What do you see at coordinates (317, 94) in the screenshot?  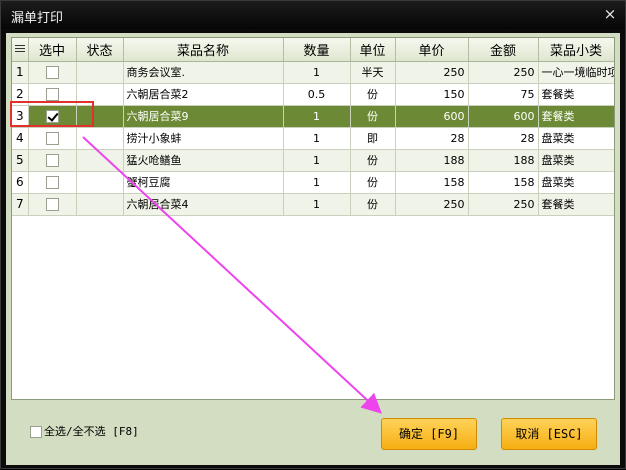 I see `quantity-cell: 0.5` at bounding box center [317, 94].